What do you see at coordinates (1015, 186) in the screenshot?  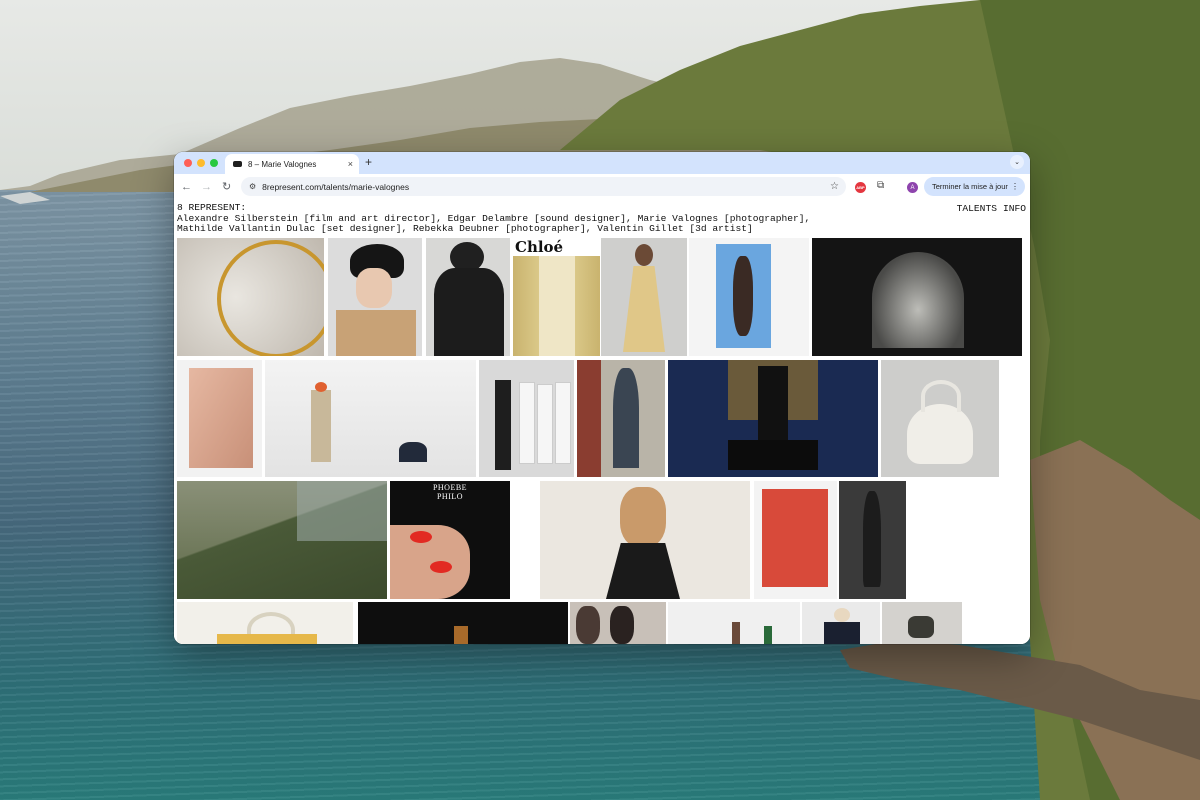 I see `browser-menu-icon: ⋮` at bounding box center [1015, 186].